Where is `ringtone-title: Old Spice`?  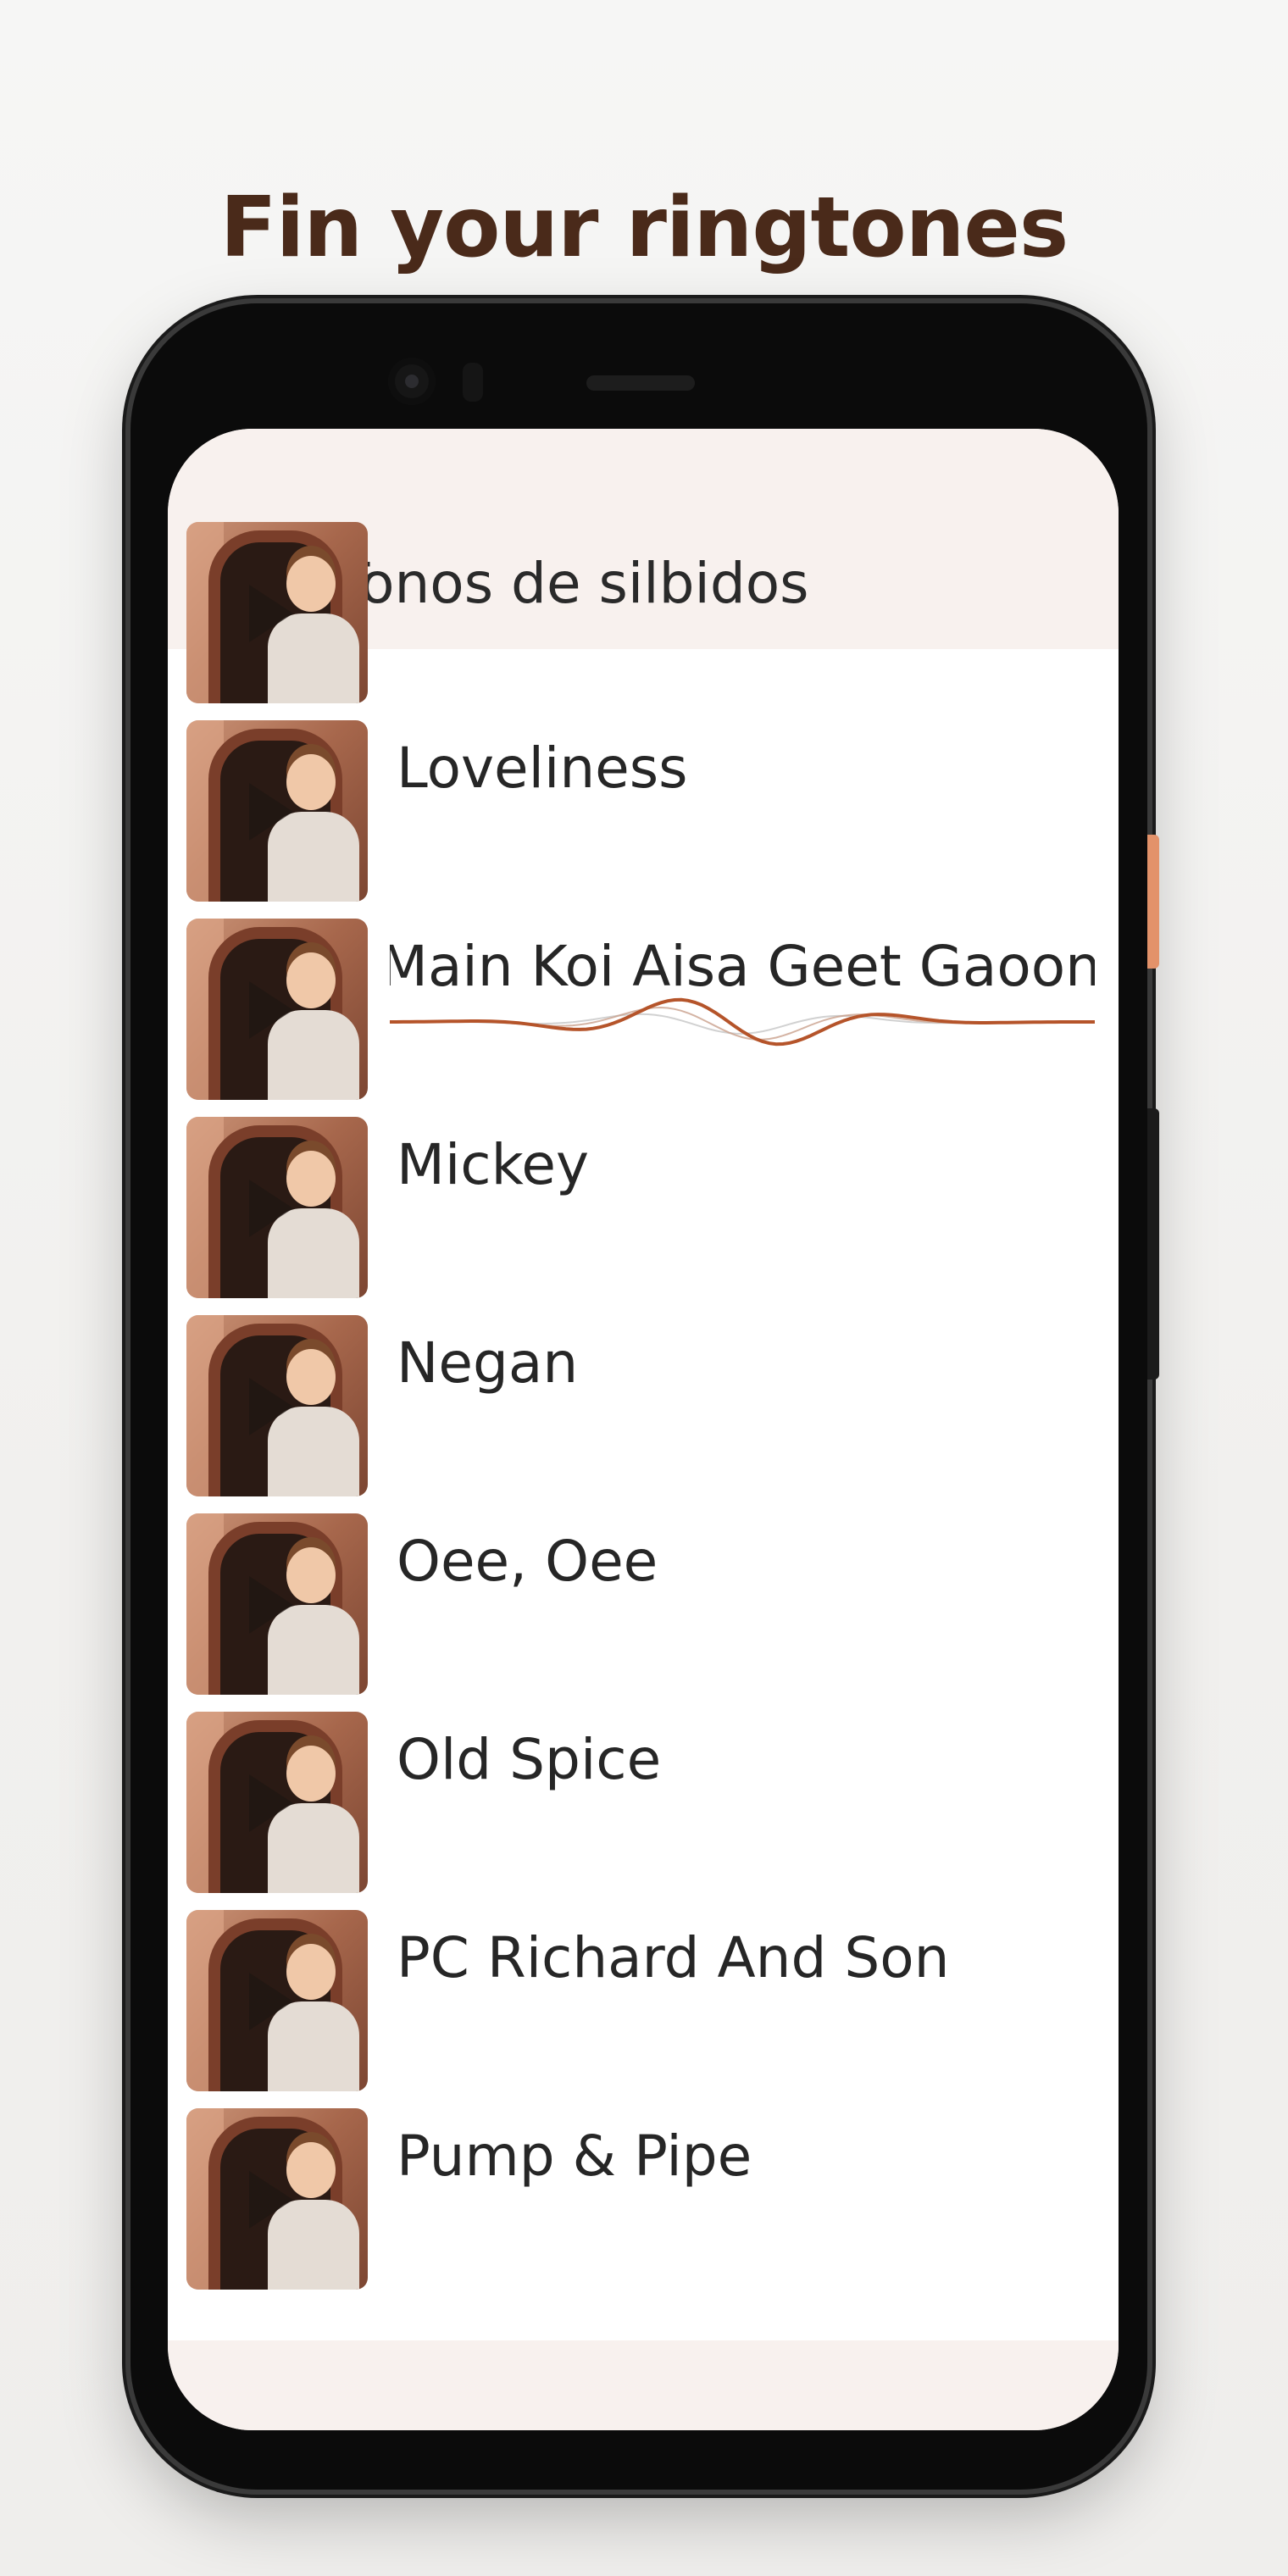 ringtone-title: Old Spice is located at coordinates (529, 1759).